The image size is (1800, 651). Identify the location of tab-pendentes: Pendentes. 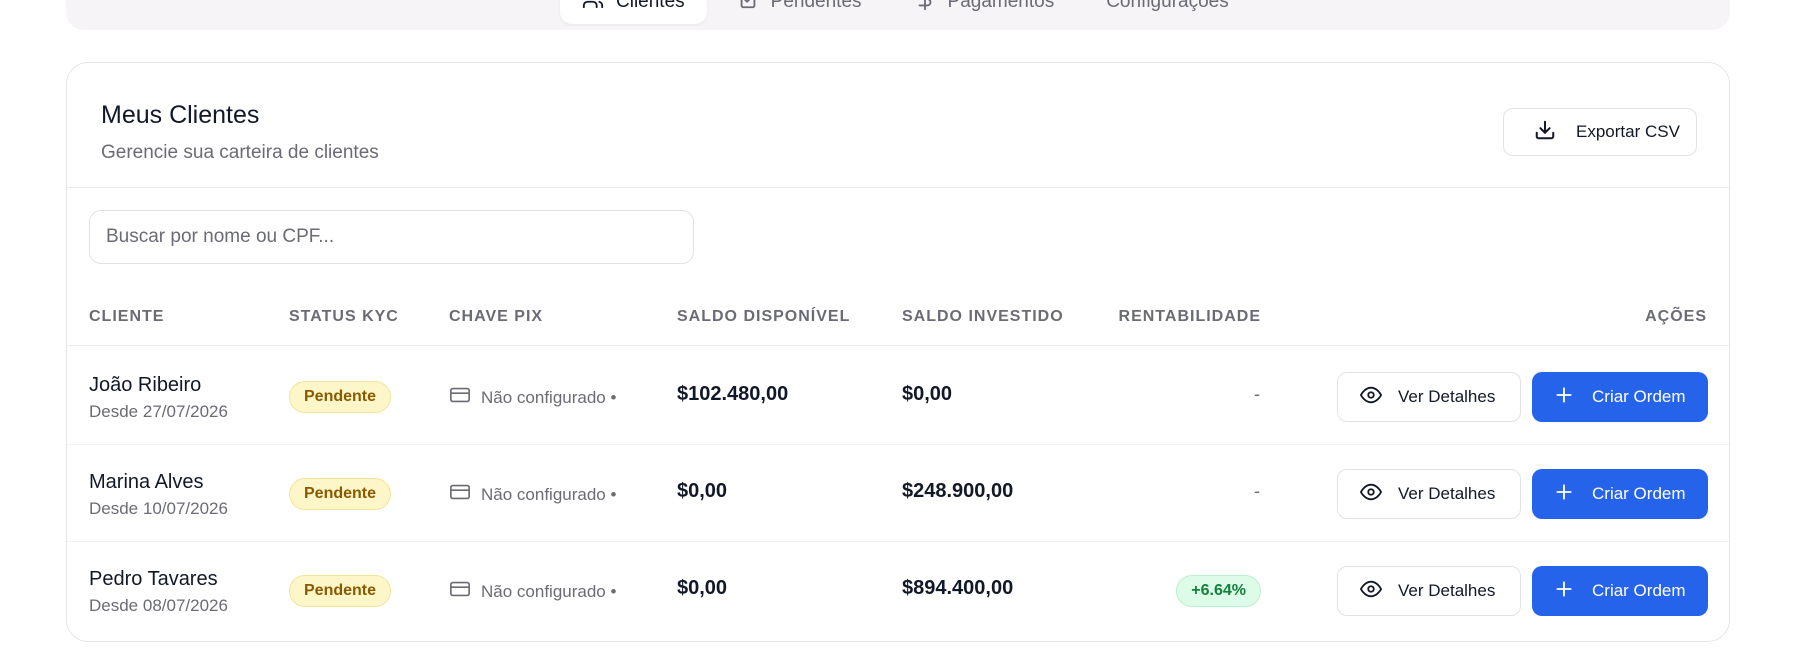
(799, 12).